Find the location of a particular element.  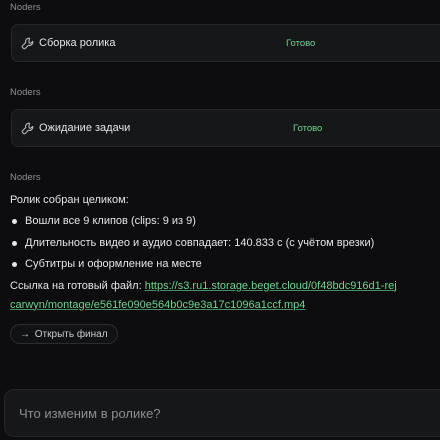

message-composer is located at coordinates (222, 413).